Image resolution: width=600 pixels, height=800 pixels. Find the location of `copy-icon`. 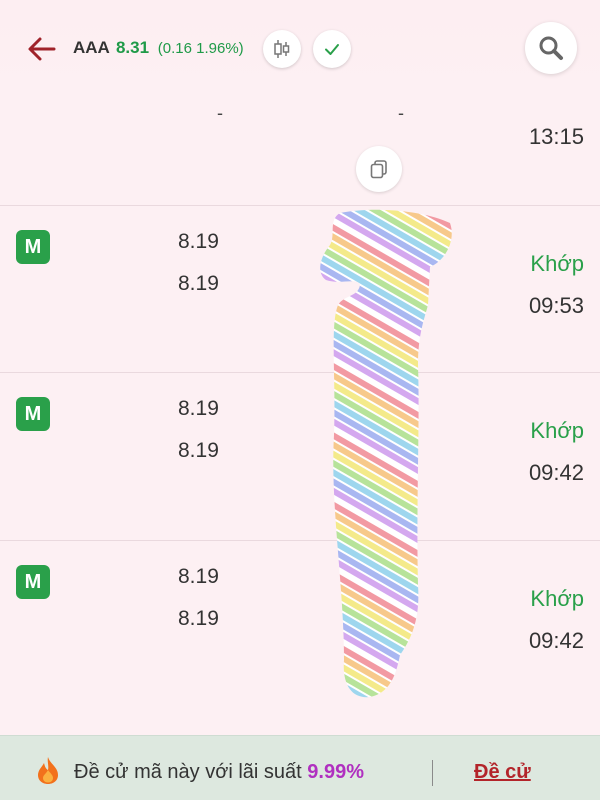

copy-icon is located at coordinates (378, 169).